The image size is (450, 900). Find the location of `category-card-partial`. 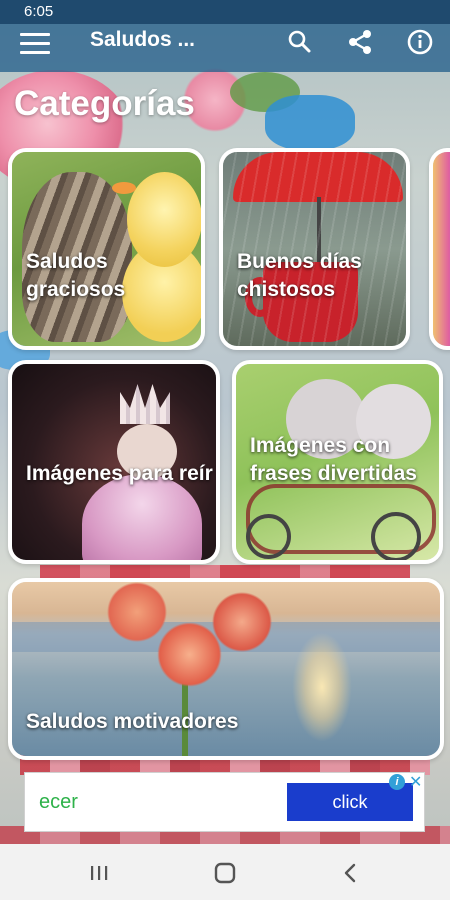

category-card-partial is located at coordinates (439, 249).